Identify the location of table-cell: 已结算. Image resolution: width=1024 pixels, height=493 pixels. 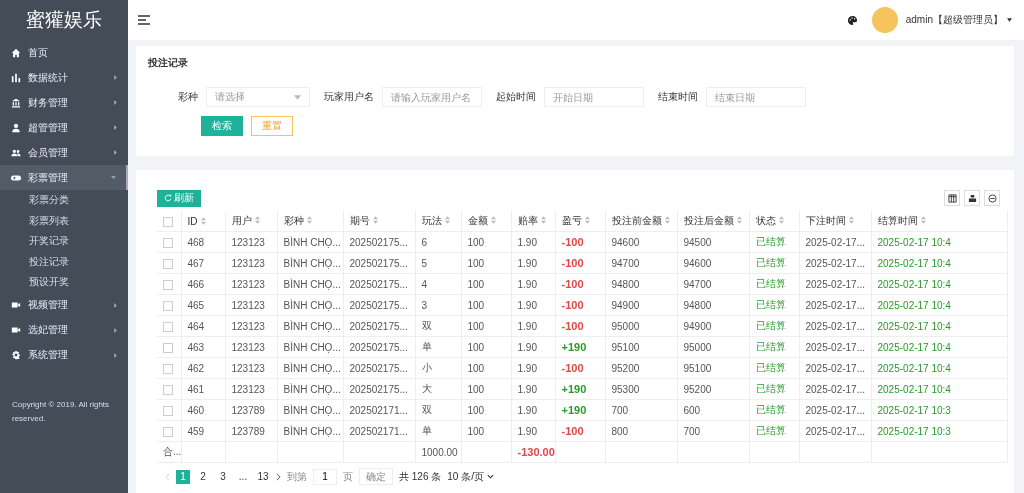
(774, 347).